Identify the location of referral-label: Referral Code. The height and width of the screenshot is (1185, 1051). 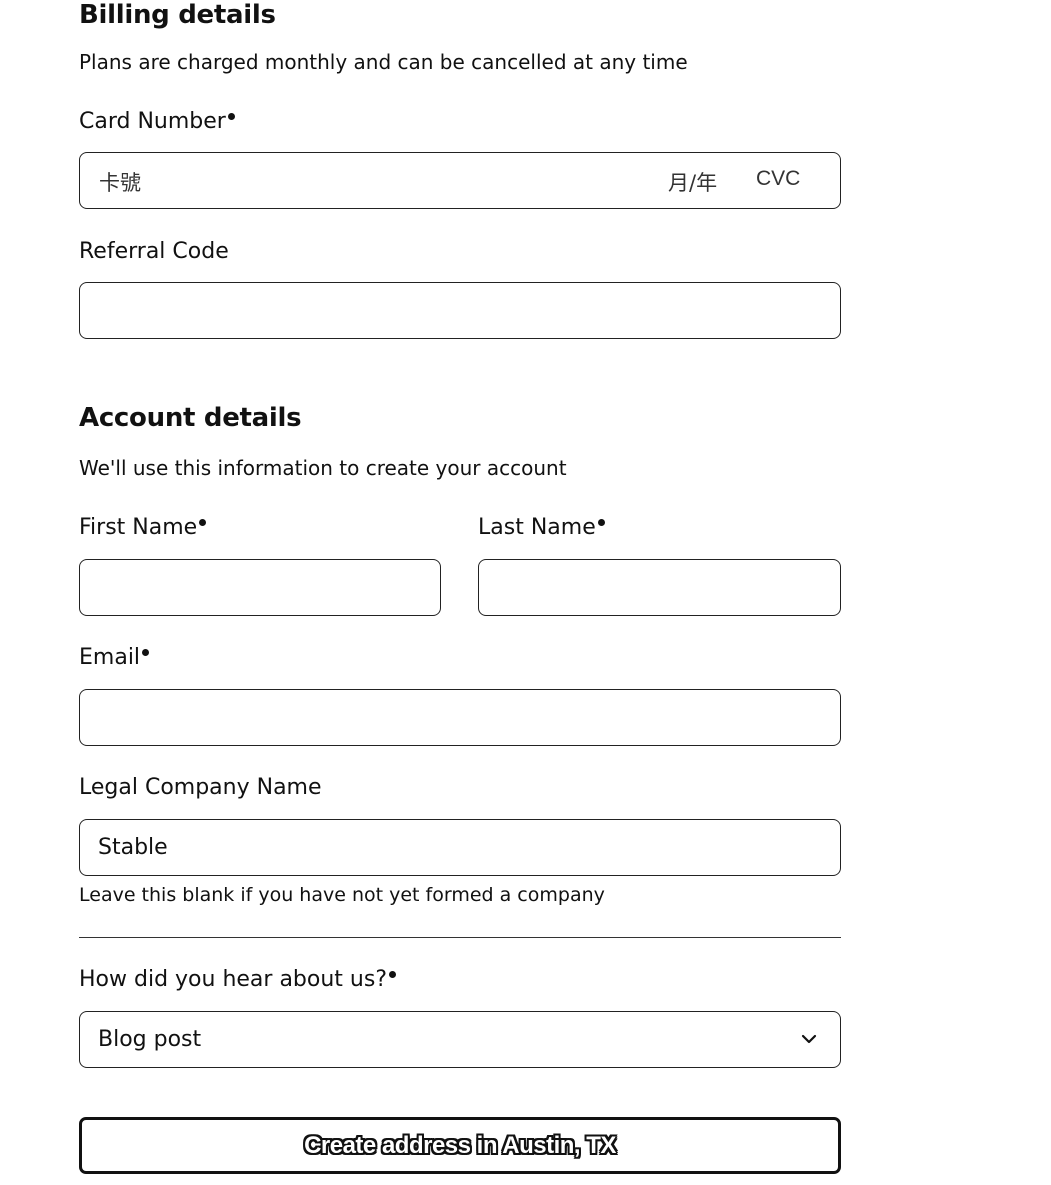
(154, 251).